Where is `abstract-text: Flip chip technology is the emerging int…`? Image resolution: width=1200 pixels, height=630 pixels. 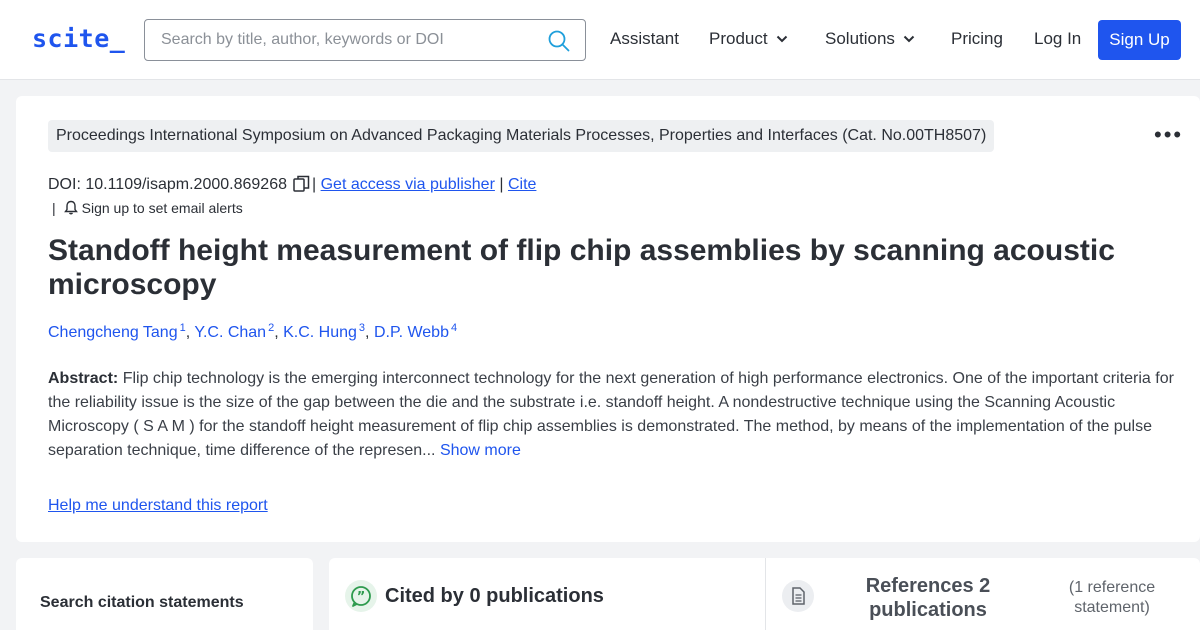 abstract-text: Flip chip technology is the emerging int… is located at coordinates (611, 414).